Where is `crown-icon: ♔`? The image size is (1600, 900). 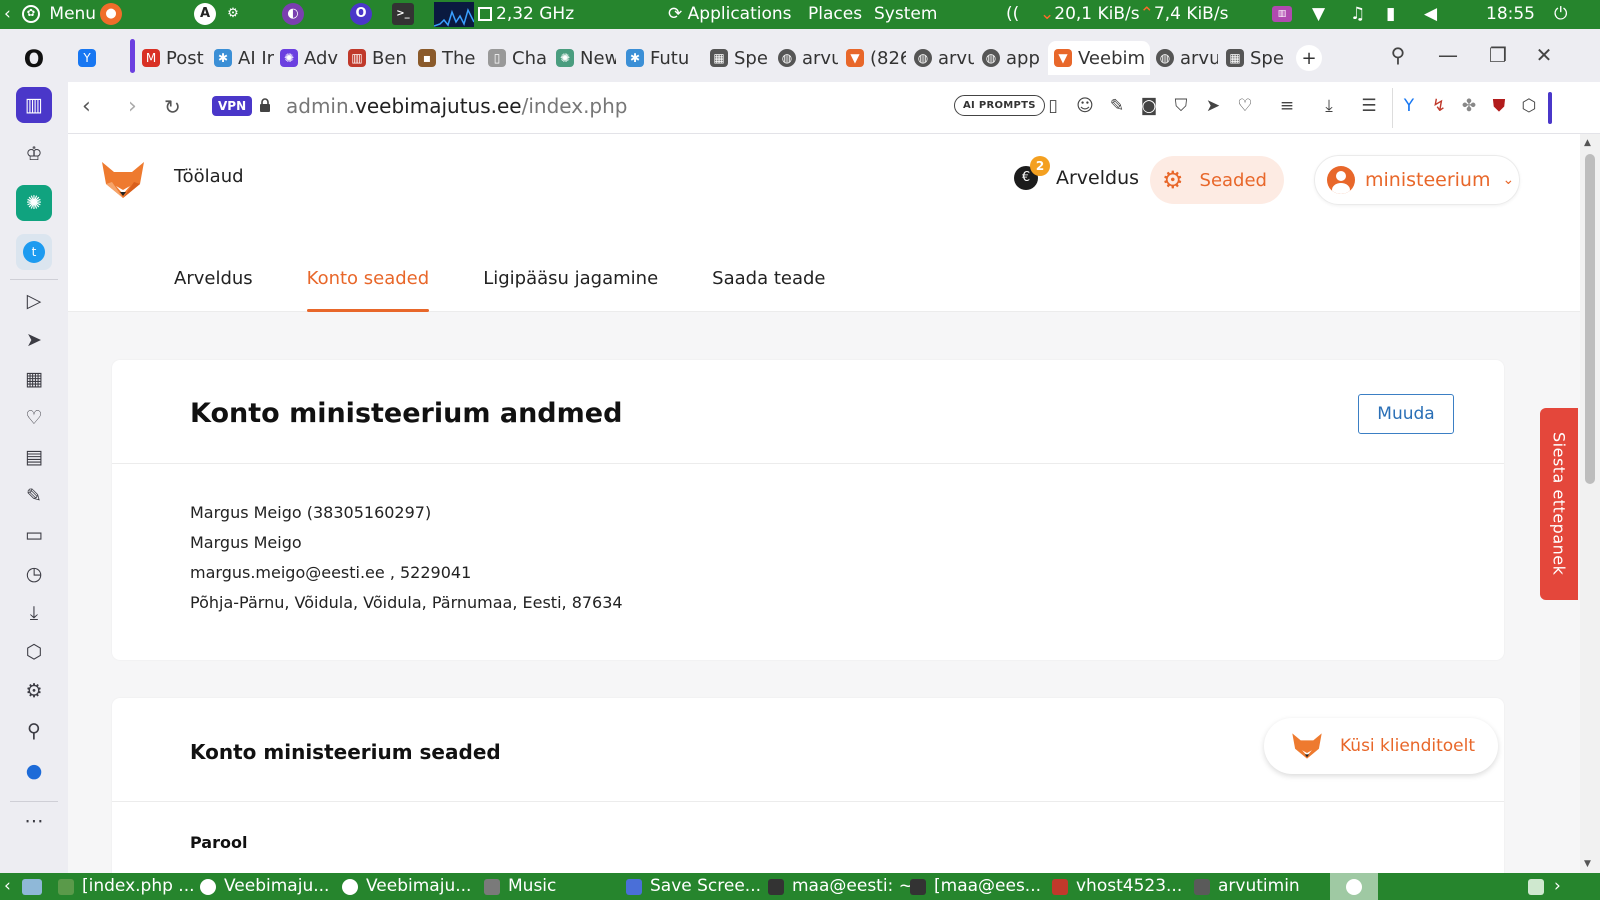 crown-icon: ♔ is located at coordinates (34, 154).